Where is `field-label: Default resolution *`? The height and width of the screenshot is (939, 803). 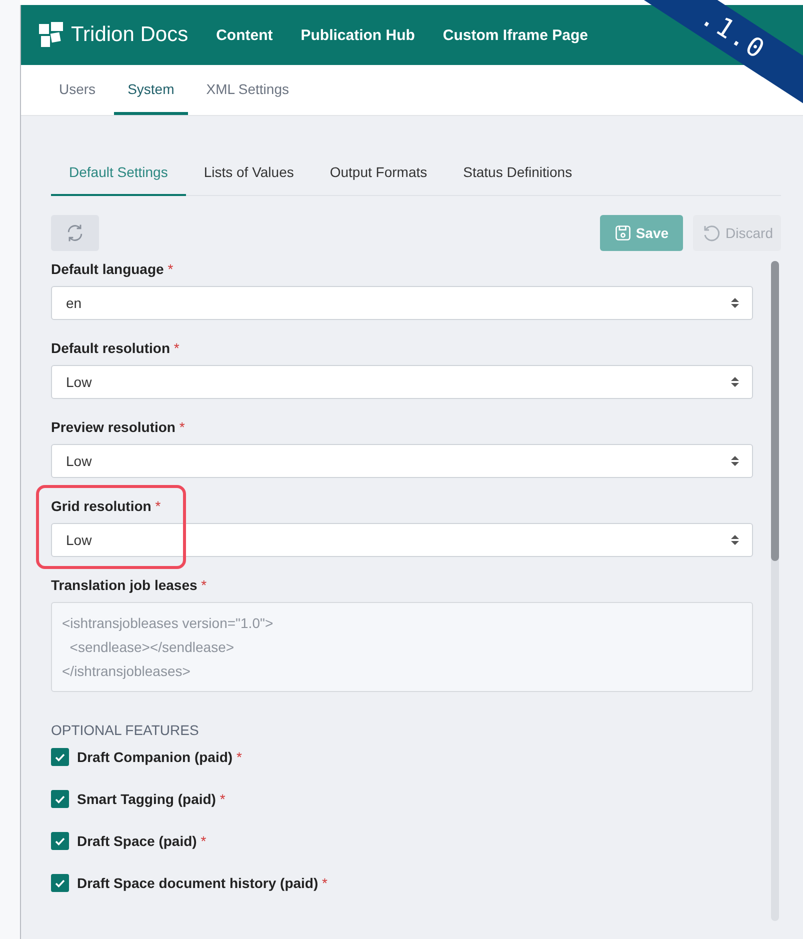 field-label: Default resolution * is located at coordinates (115, 348).